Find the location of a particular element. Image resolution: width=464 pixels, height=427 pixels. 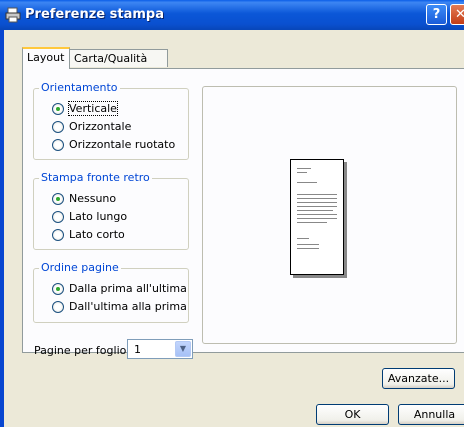

radio-long-edge-label: Lato lungo is located at coordinates (98, 216).